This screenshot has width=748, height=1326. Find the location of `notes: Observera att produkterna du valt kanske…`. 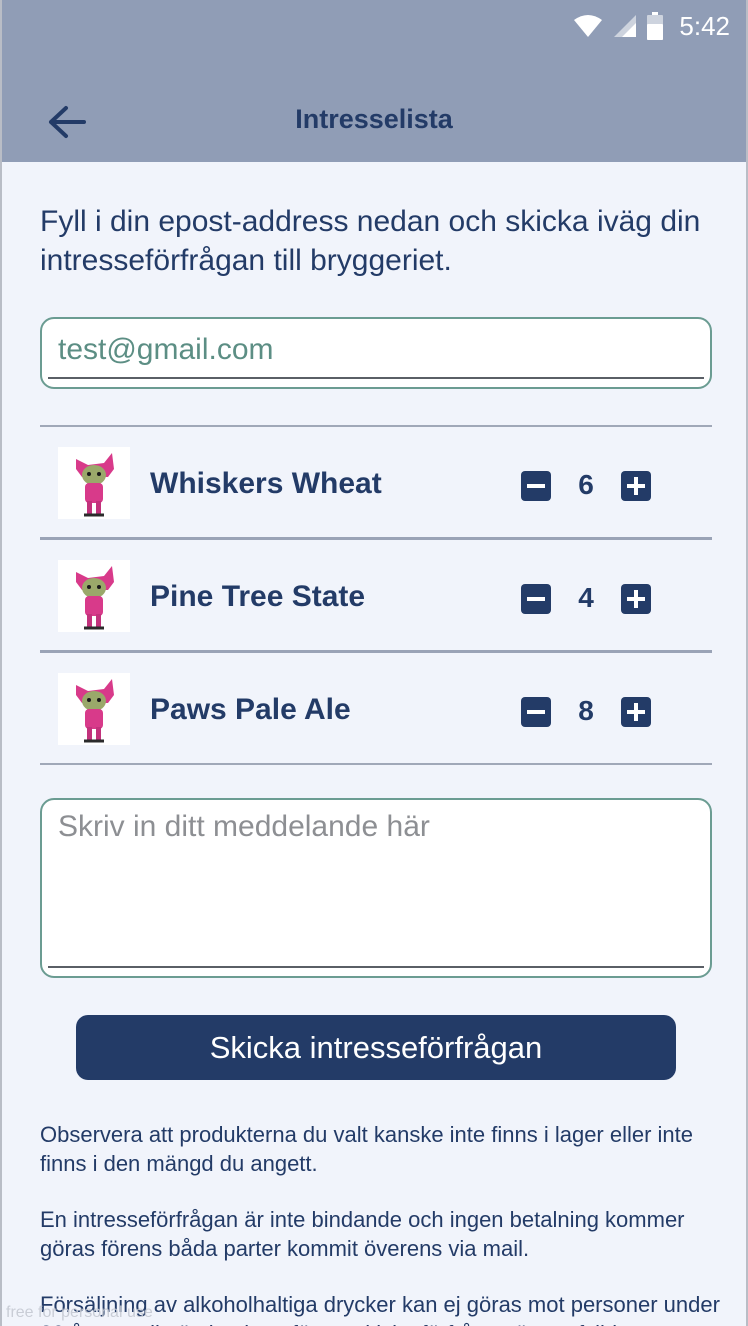

notes: Observera att produkterna du valt kanske… is located at coordinates (380, 1223).